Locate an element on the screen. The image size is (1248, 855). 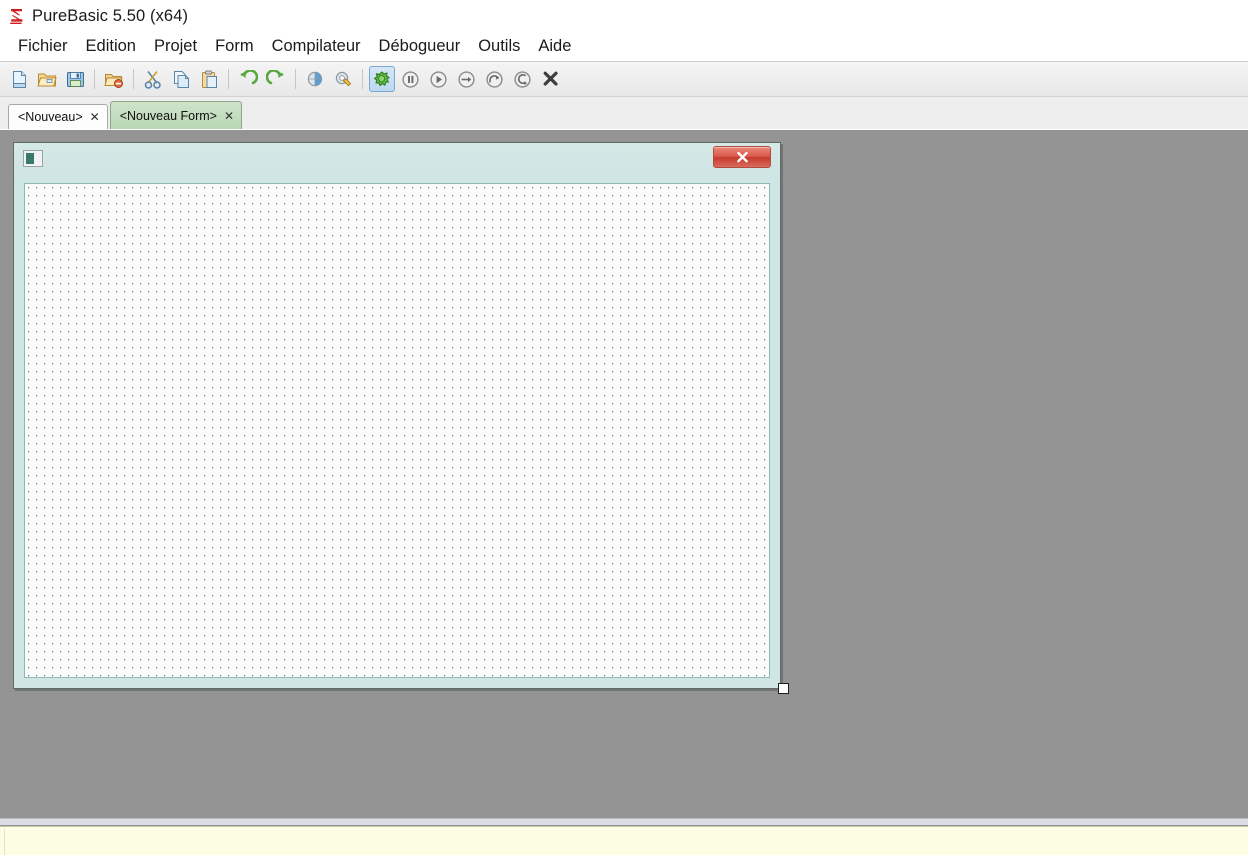
menu-outils: Outils is located at coordinates (499, 47).